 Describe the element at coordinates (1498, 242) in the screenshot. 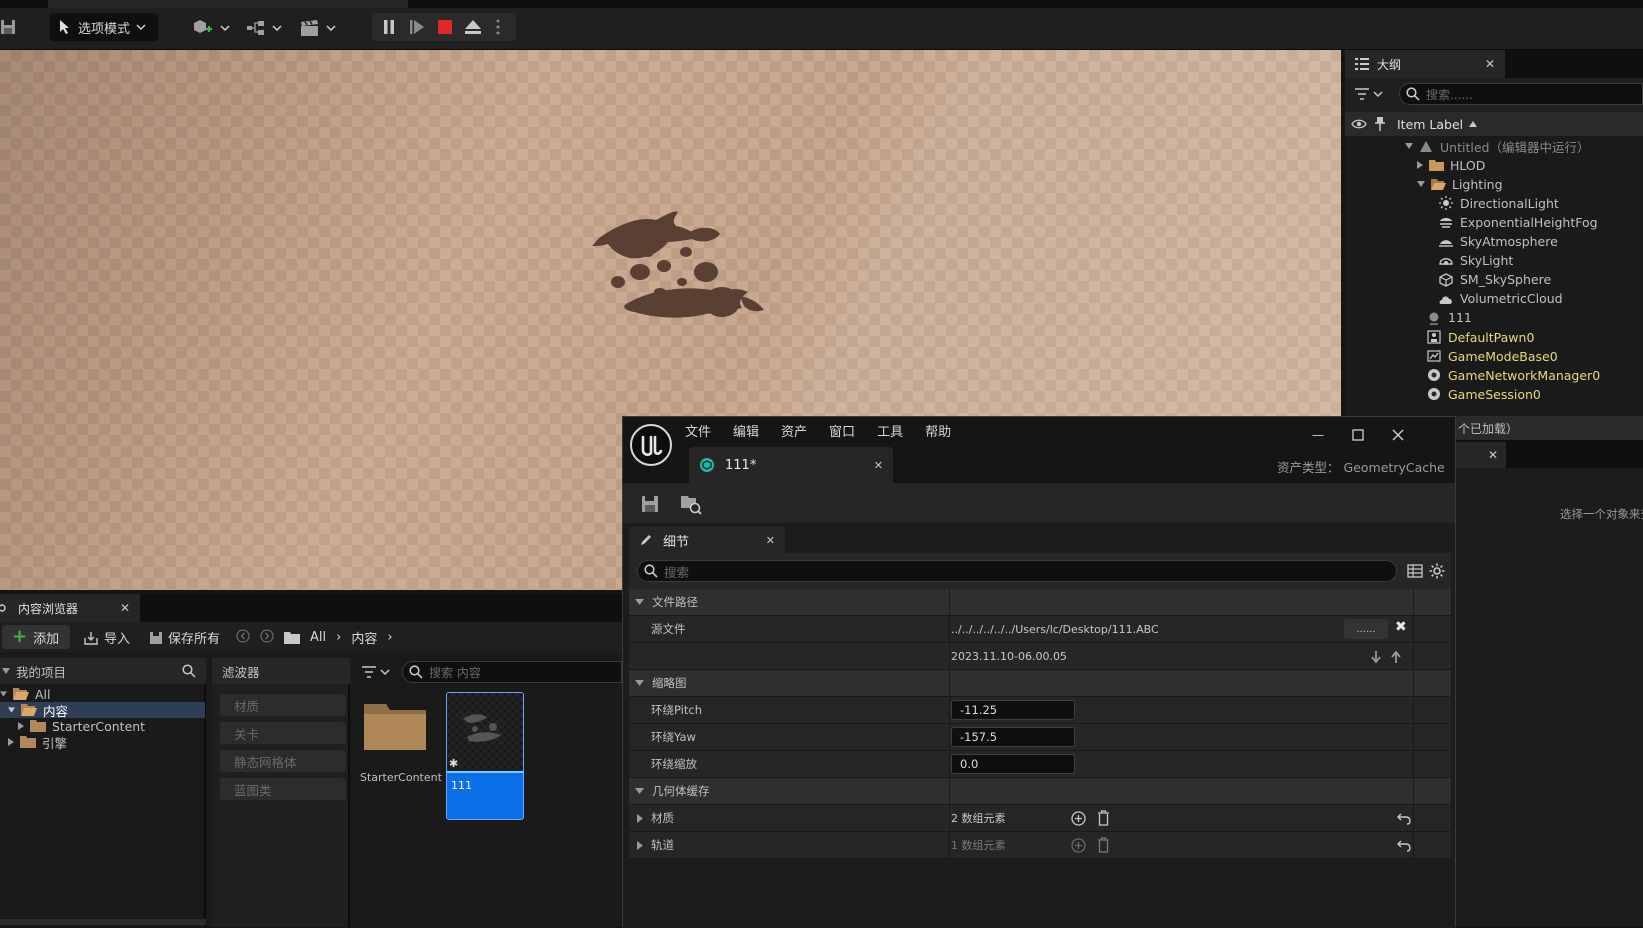

I see `outliner-row: SkyAtmosphere` at that location.